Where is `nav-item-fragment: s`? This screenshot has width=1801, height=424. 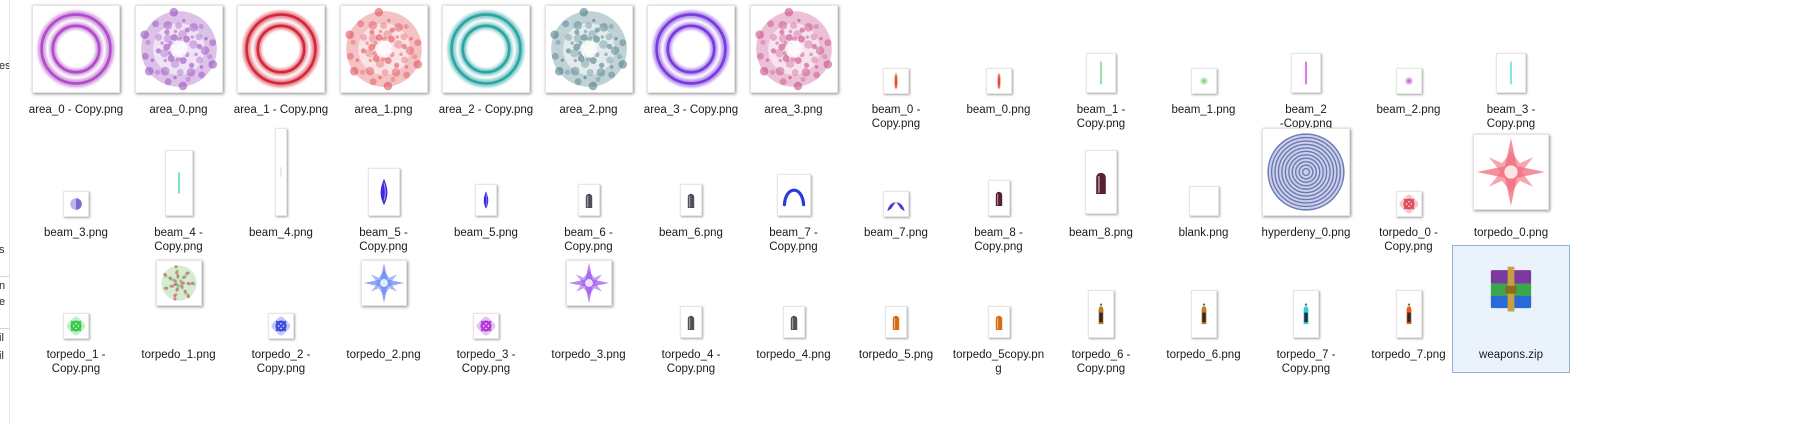 nav-item-fragment: s is located at coordinates (2, 250).